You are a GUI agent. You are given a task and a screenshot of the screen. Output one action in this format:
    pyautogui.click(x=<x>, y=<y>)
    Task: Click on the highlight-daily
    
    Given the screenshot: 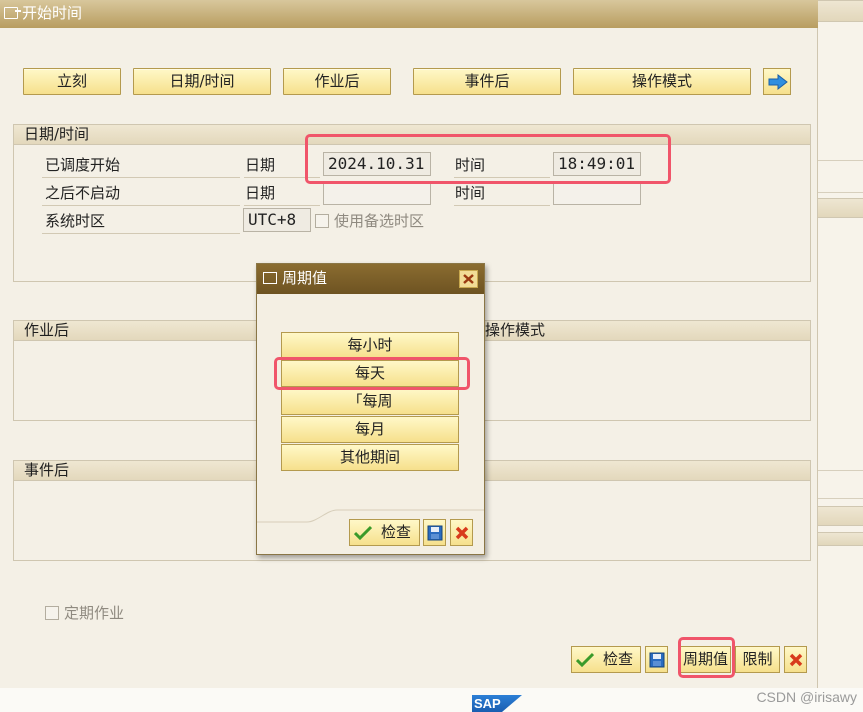 What is the action you would take?
    pyautogui.click(x=372, y=373)
    